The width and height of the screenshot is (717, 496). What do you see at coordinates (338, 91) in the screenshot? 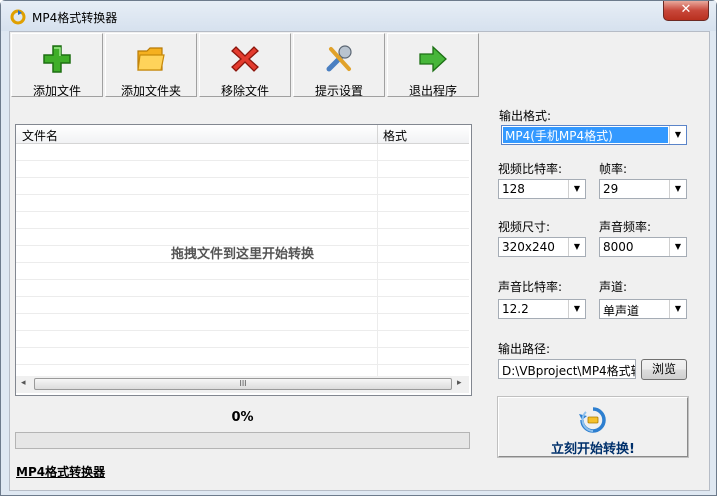
I see `settings-label: 提示设置` at bounding box center [338, 91].